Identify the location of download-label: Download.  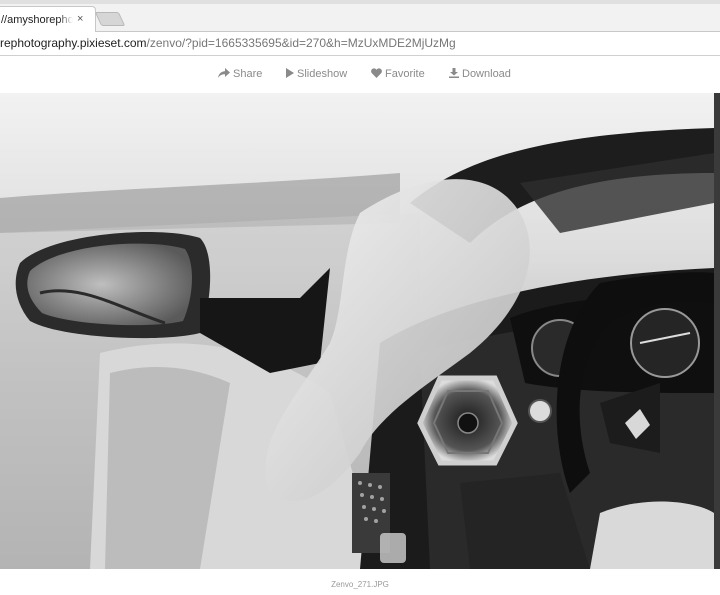
(486, 74).